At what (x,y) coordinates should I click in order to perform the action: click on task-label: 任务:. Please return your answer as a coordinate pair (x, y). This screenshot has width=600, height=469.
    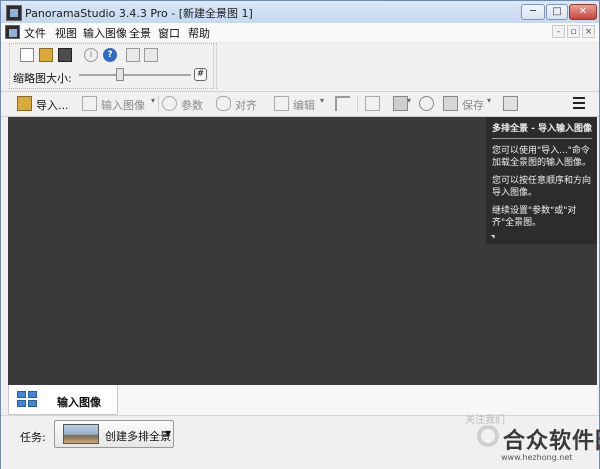
    Looking at the image, I should click on (33, 437).